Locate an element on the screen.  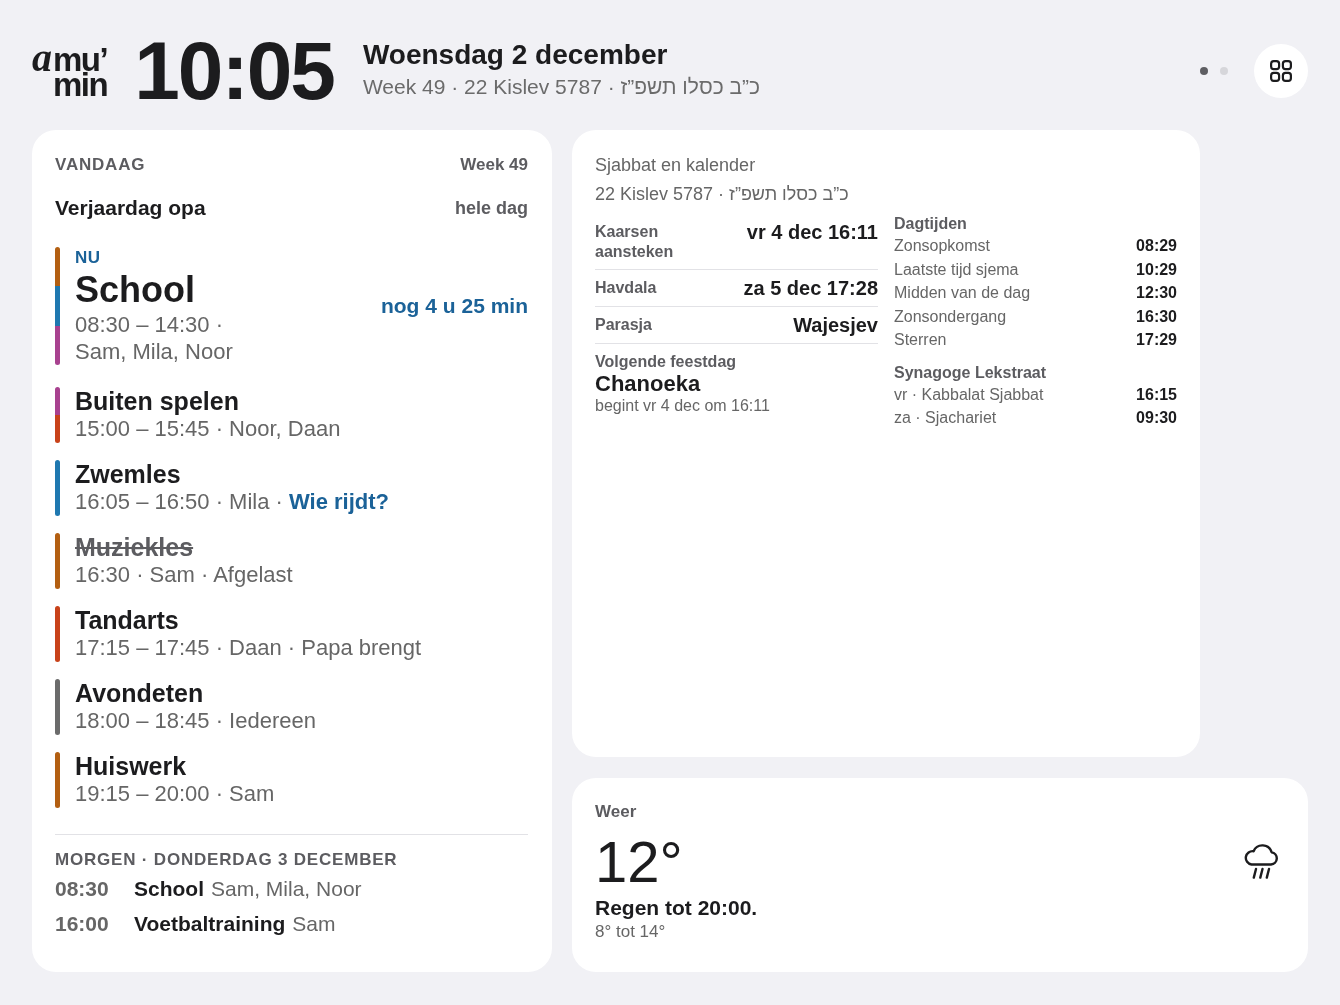
all-day-label: hele dag is located at coordinates (491, 208).